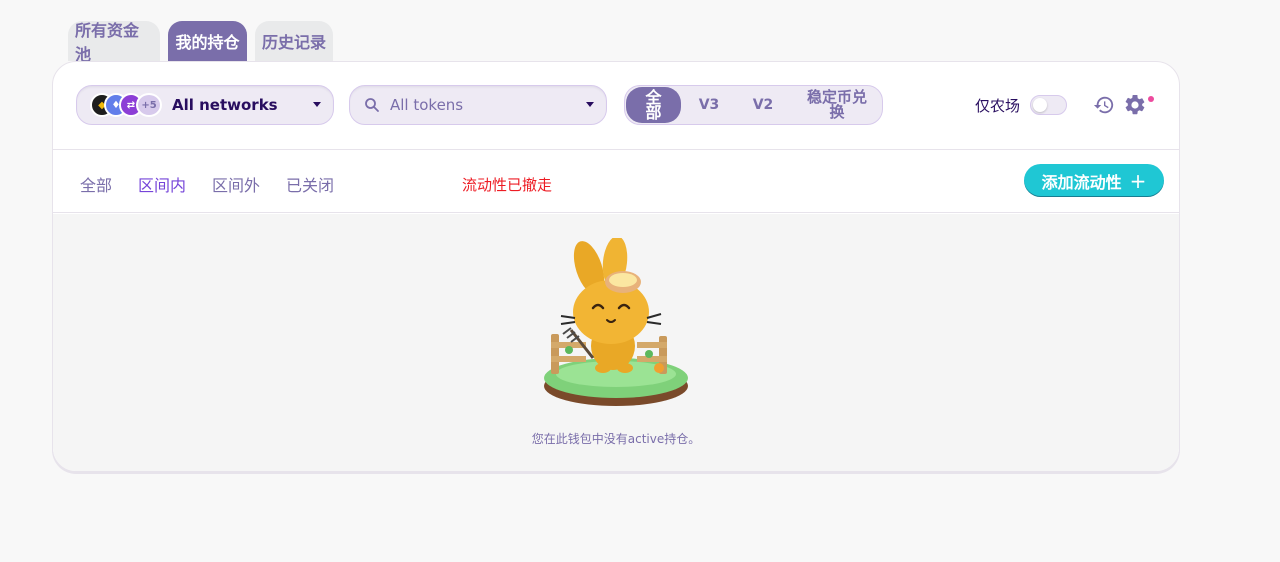 Image resolution: width=1280 pixels, height=562 pixels. I want to click on bunny-mascot-illustration, so click(616, 322).